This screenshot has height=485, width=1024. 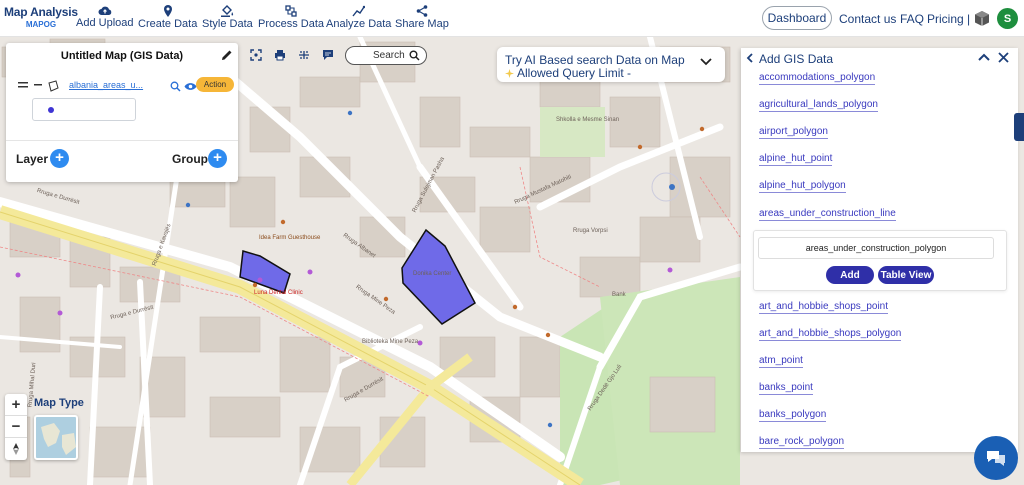 What do you see at coordinates (389, 55) in the screenshot?
I see `search-label: Search` at bounding box center [389, 55].